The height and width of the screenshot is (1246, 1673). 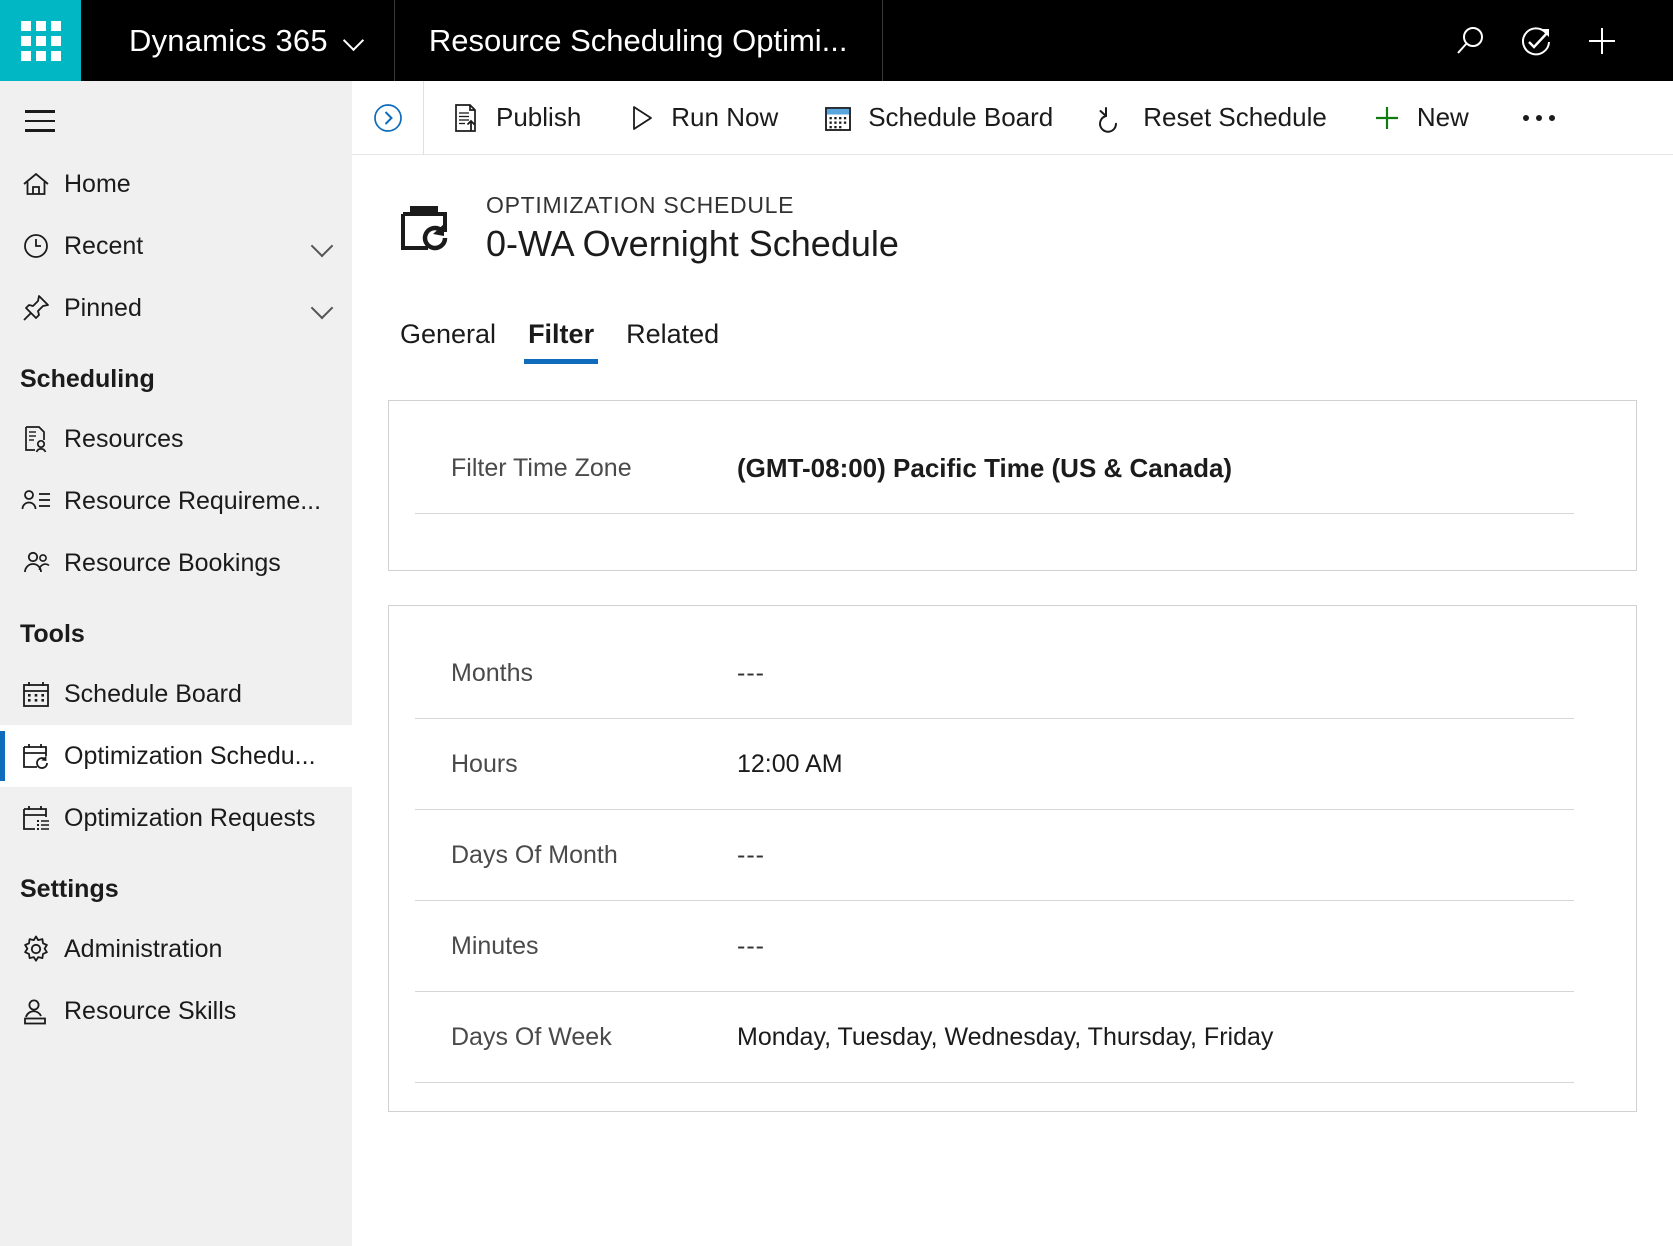 What do you see at coordinates (725, 117) in the screenshot?
I see `command-label: Run Now` at bounding box center [725, 117].